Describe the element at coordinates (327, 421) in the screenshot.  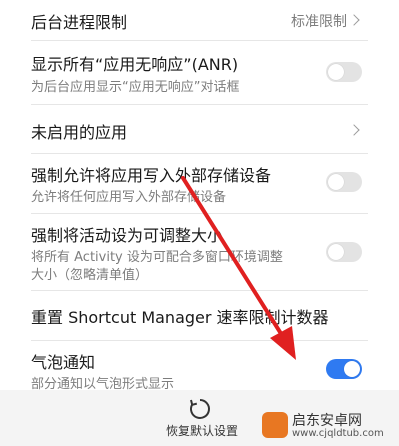
I see `watermark-title: 启东安卓网` at that location.